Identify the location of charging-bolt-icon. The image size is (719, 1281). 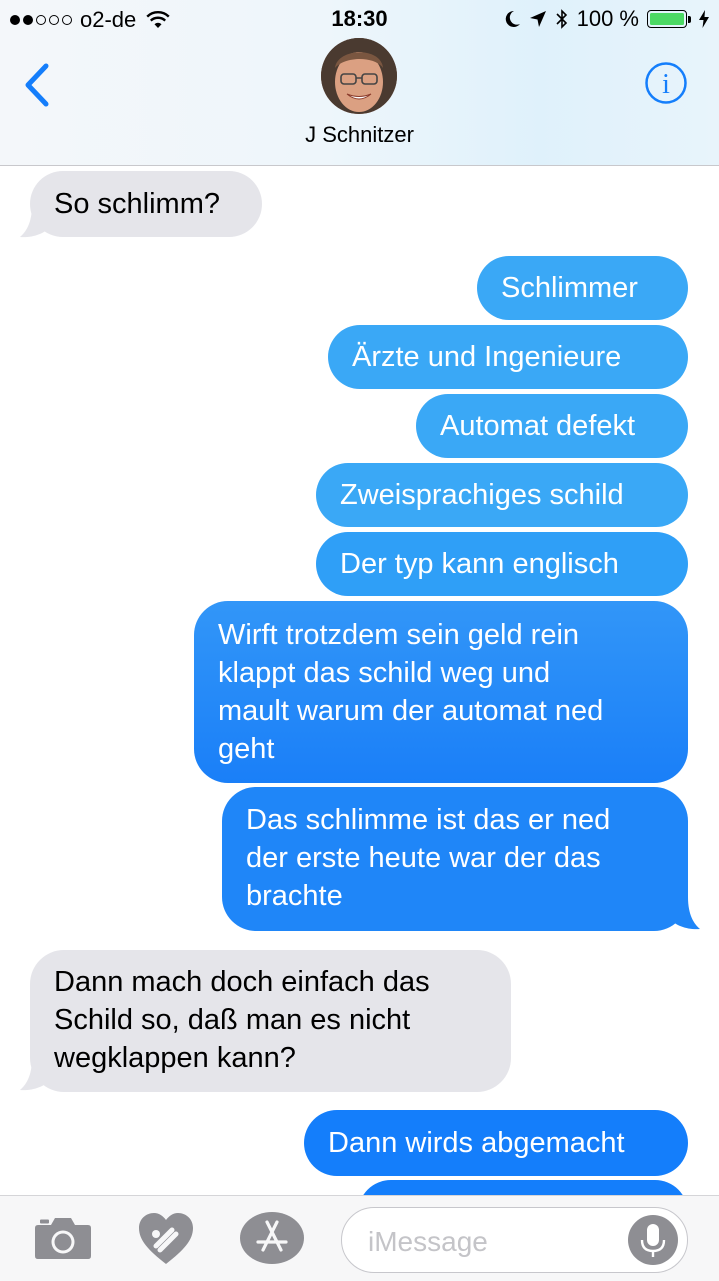
(704, 19).